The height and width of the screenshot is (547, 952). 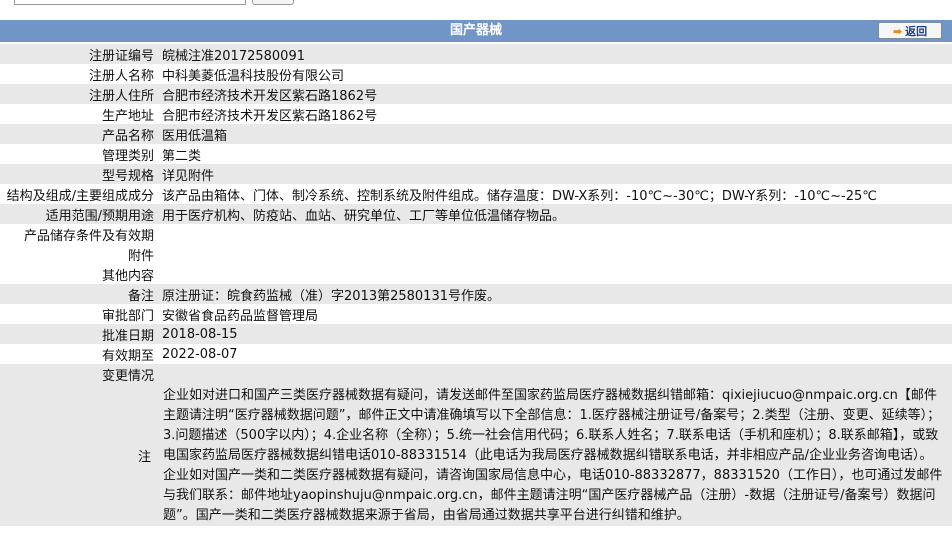 What do you see at coordinates (273, 2) in the screenshot?
I see `search-button` at bounding box center [273, 2].